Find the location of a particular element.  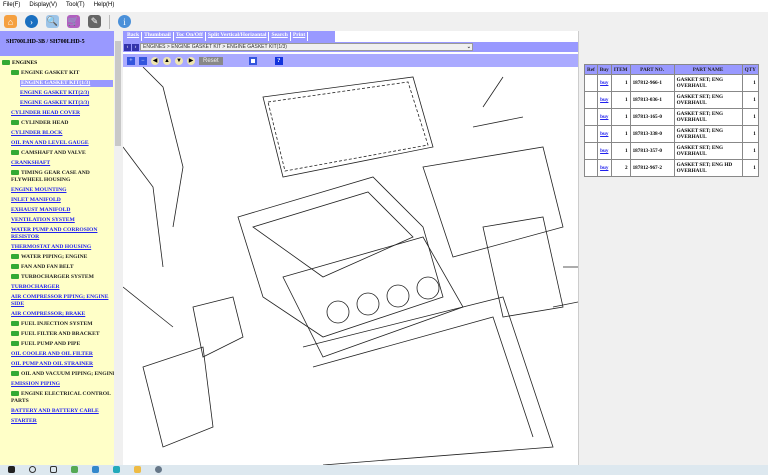

toc-item: CYLINDER HEAD is located at coordinates (61, 123).